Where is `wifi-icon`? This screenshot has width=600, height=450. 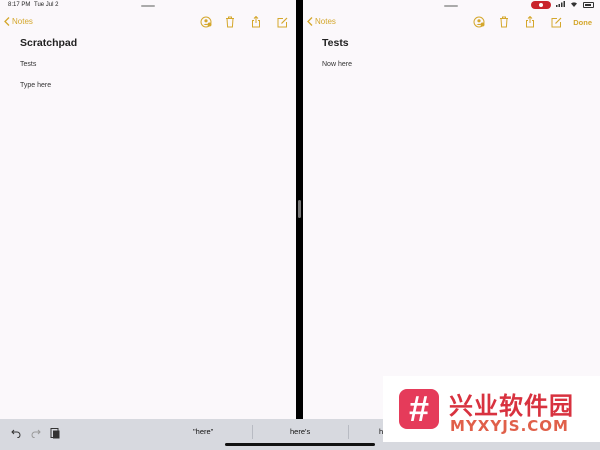
wifi-icon is located at coordinates (574, 5).